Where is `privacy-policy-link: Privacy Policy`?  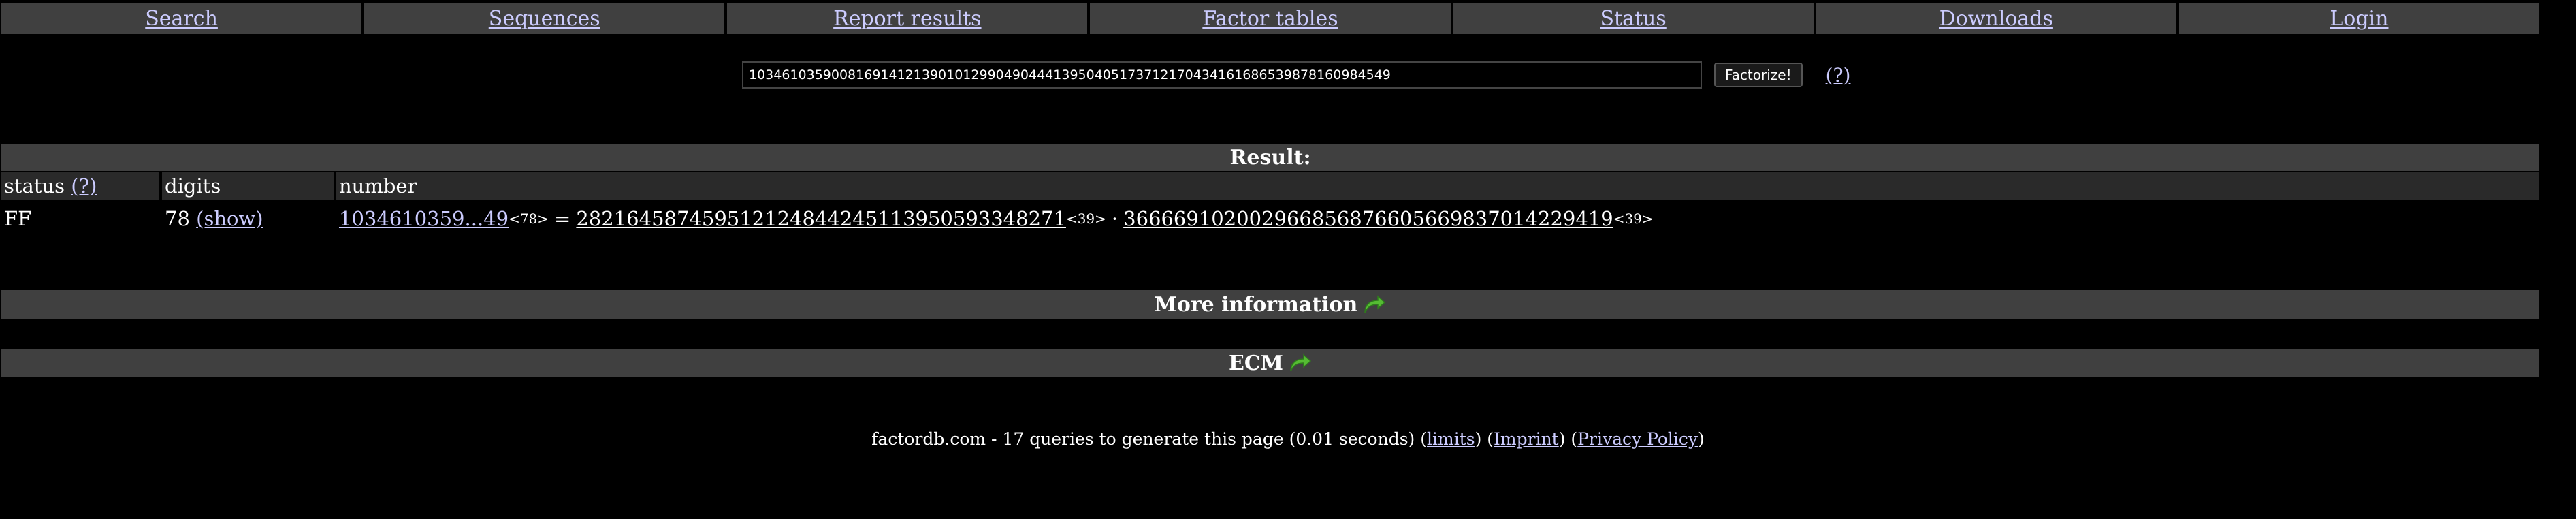 privacy-policy-link: Privacy Policy is located at coordinates (1638, 439).